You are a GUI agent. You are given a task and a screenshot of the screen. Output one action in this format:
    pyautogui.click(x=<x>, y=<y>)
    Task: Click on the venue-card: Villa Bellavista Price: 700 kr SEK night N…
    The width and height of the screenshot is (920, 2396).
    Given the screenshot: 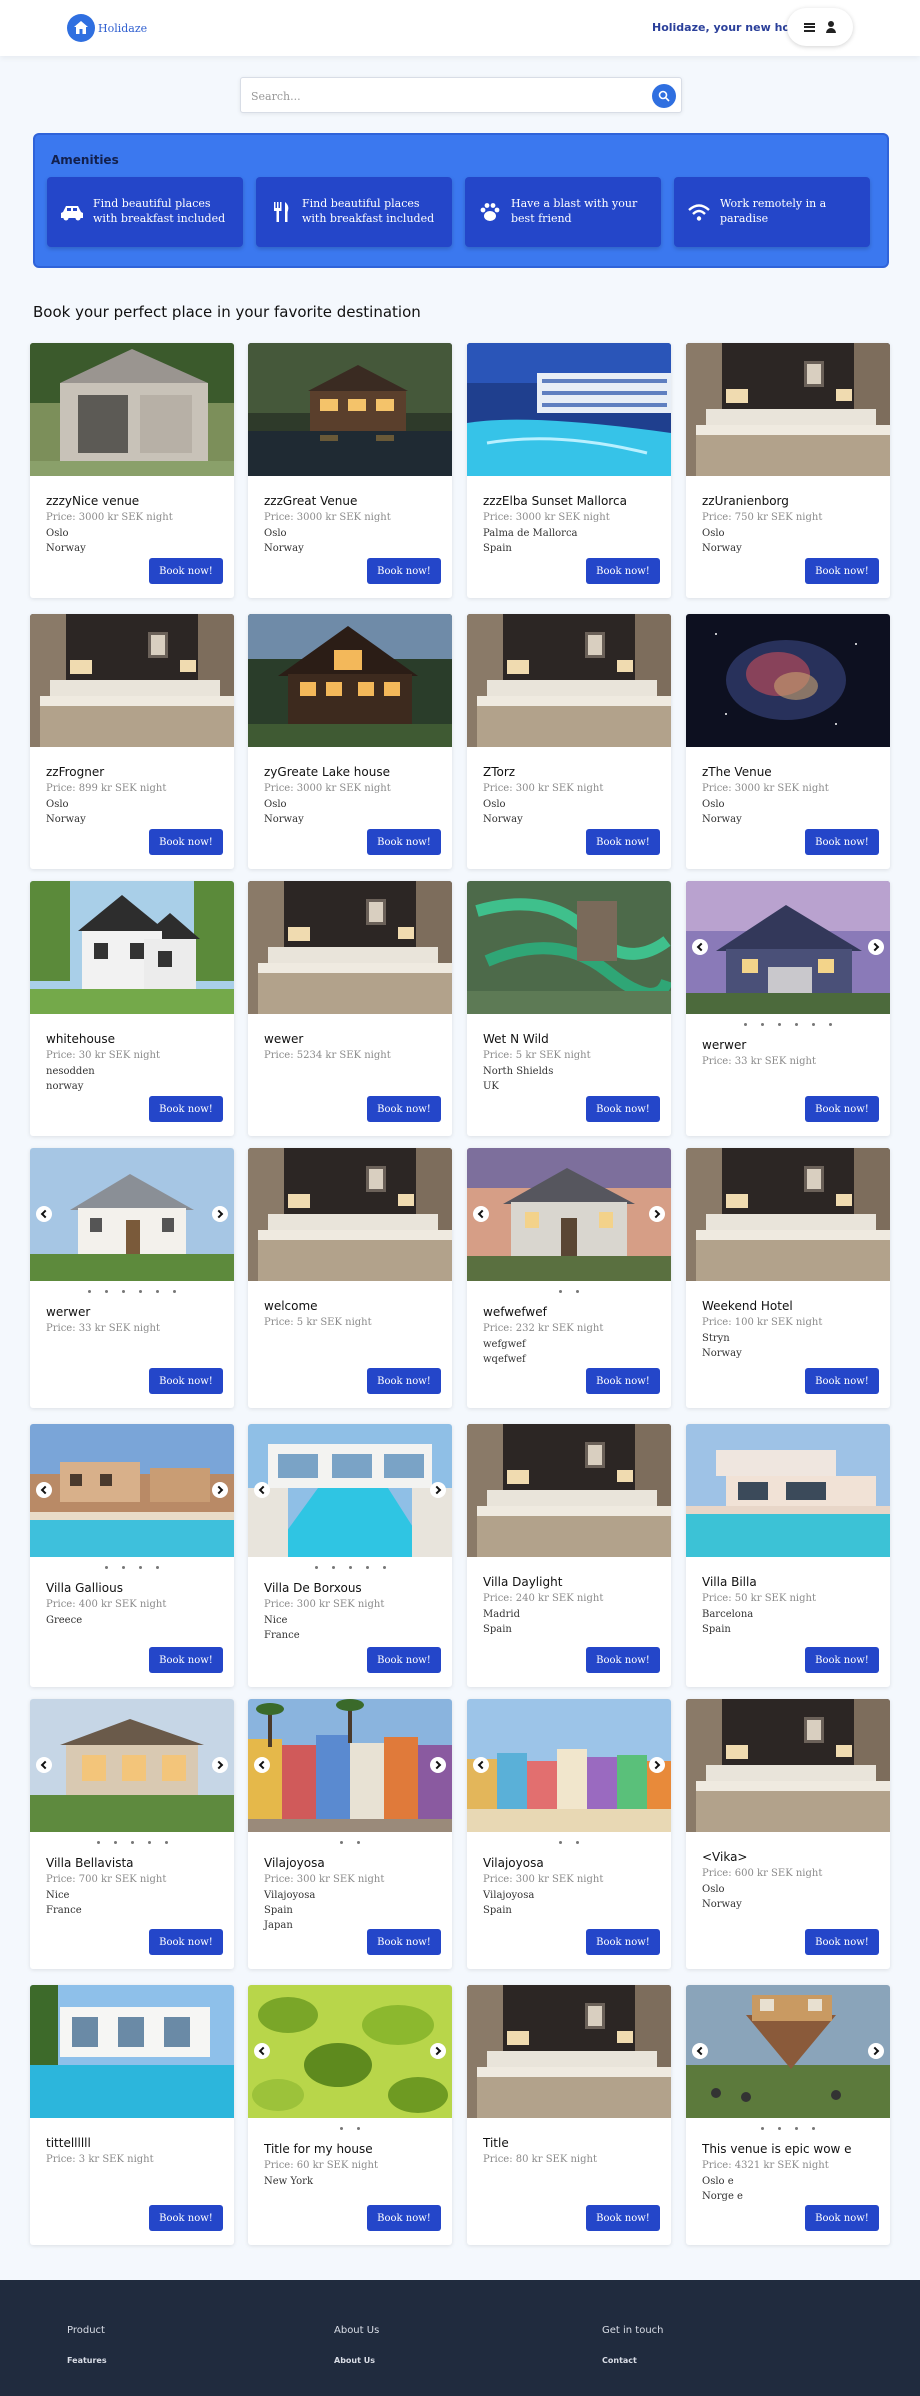 What is the action you would take?
    pyautogui.click(x=132, y=1834)
    